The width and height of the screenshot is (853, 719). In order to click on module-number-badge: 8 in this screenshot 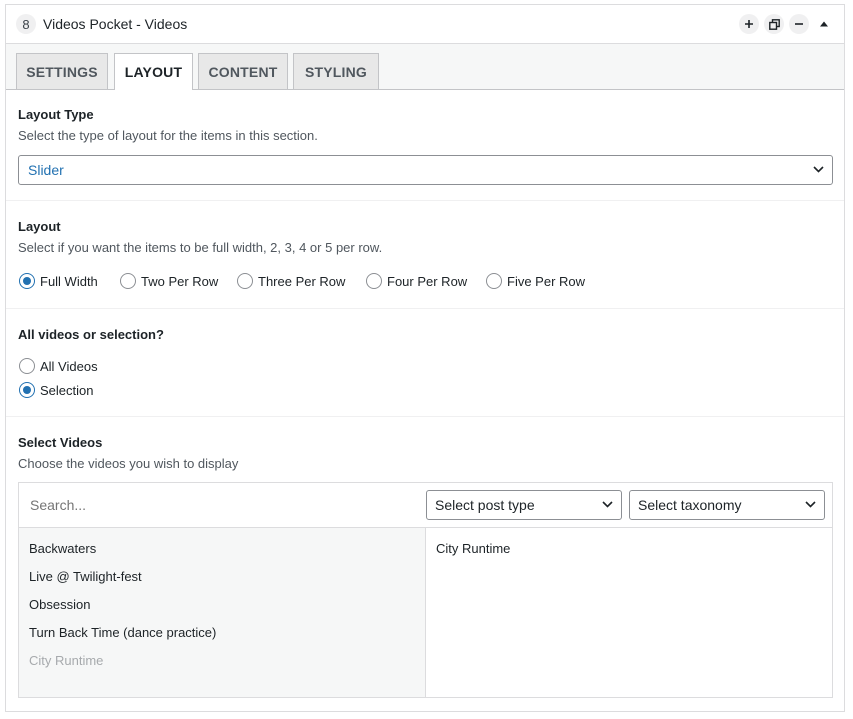, I will do `click(26, 24)`.